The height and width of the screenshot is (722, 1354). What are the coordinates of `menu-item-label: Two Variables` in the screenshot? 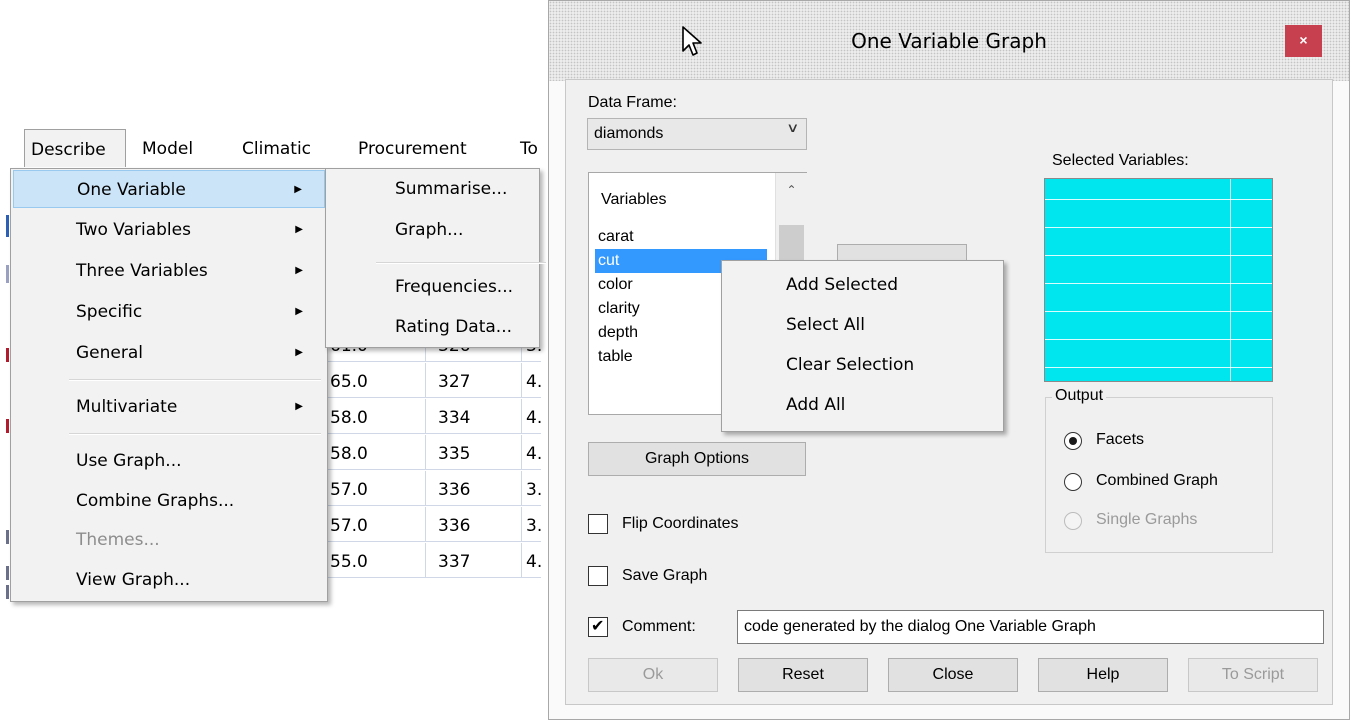 It's located at (133, 230).